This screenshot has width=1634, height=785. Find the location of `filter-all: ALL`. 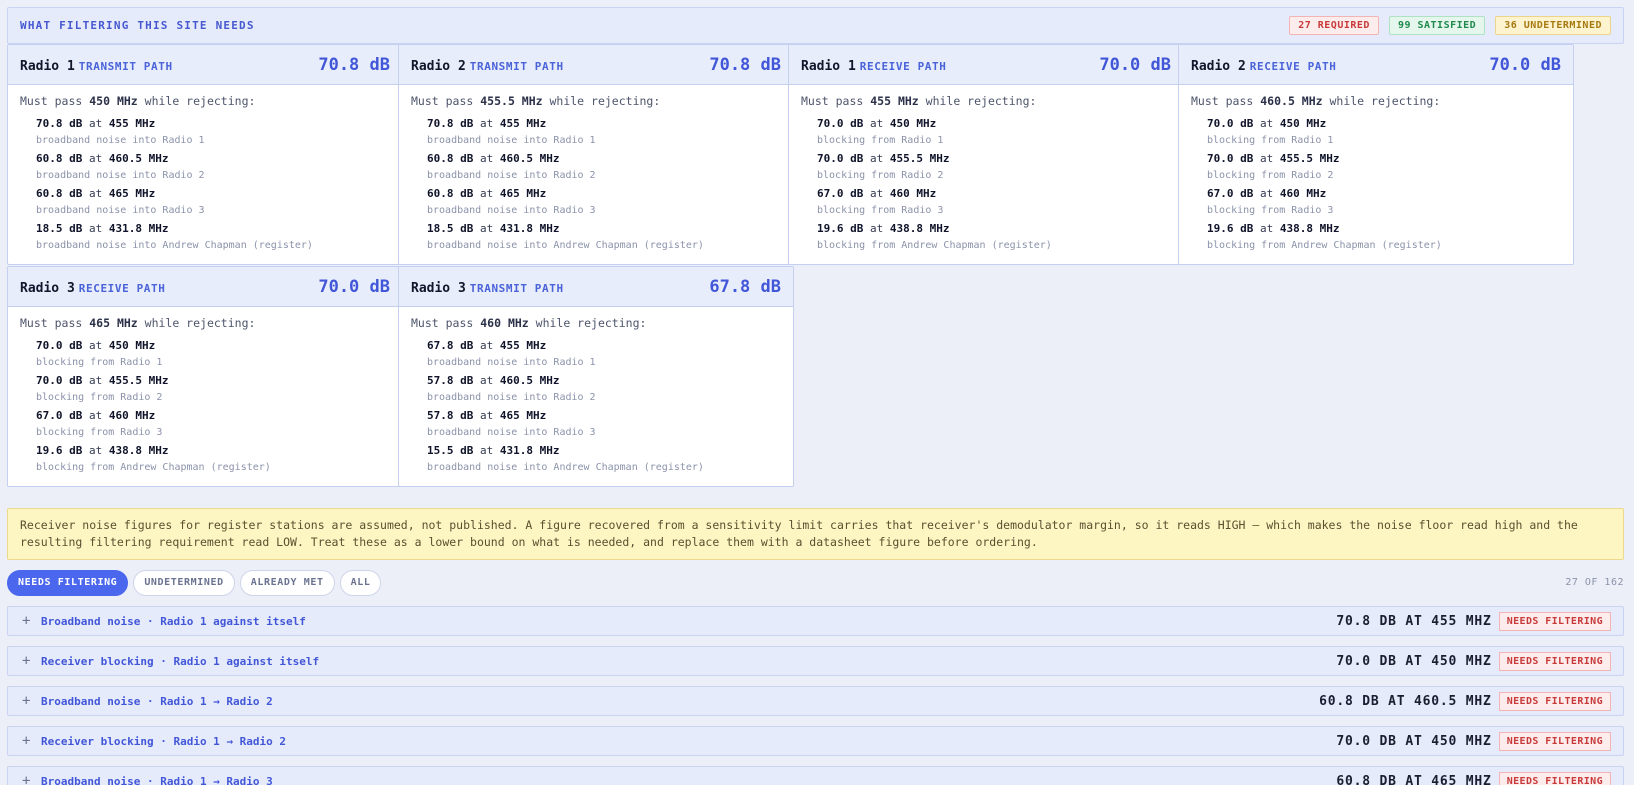

filter-all: ALL is located at coordinates (360, 583).